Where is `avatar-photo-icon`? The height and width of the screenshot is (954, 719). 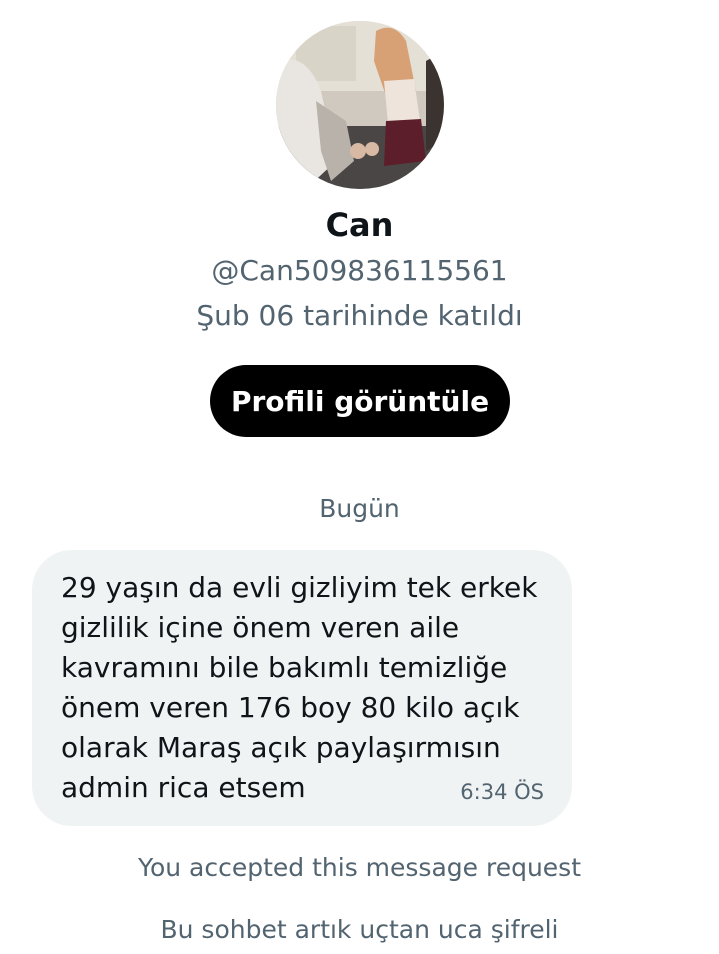
avatar-photo-icon is located at coordinates (360, 105).